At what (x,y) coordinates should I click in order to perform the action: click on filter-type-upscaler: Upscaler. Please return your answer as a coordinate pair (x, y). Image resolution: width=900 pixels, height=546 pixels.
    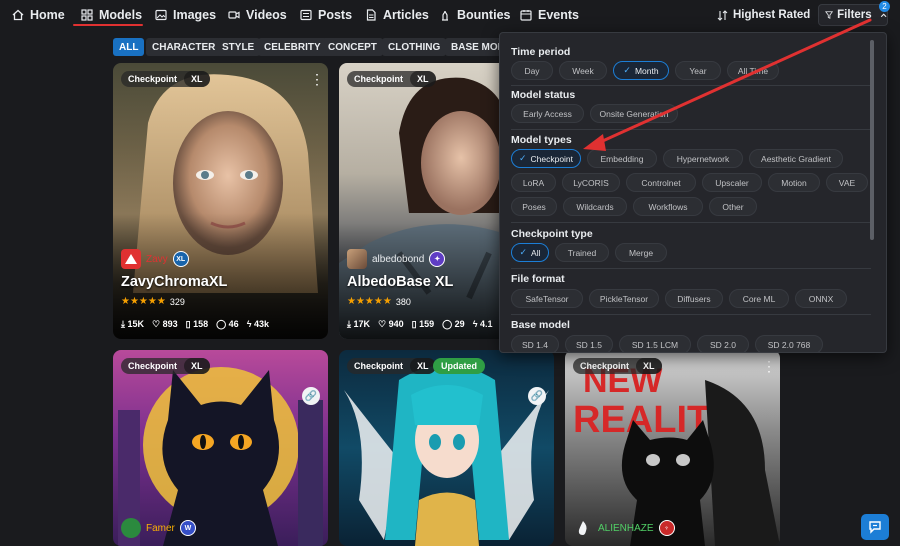
    Looking at the image, I should click on (732, 182).